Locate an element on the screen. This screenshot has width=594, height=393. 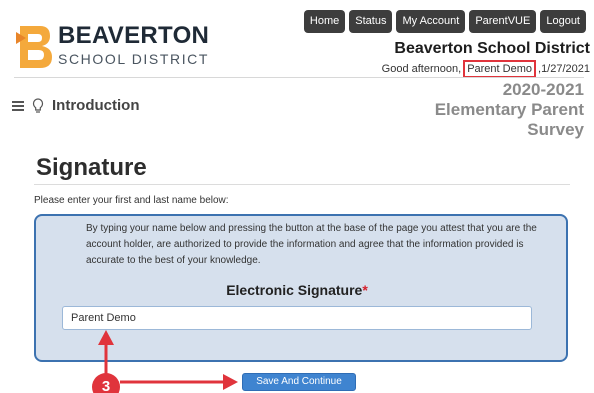
survey-title-suffix: Survey is located at coordinates (555, 129).